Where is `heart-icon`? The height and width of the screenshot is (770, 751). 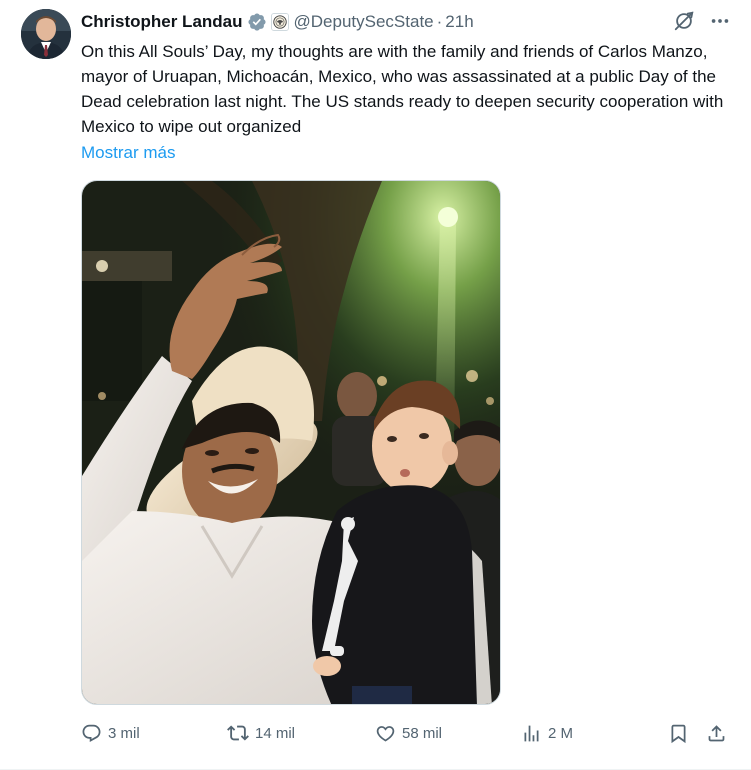
heart-icon is located at coordinates (385, 733).